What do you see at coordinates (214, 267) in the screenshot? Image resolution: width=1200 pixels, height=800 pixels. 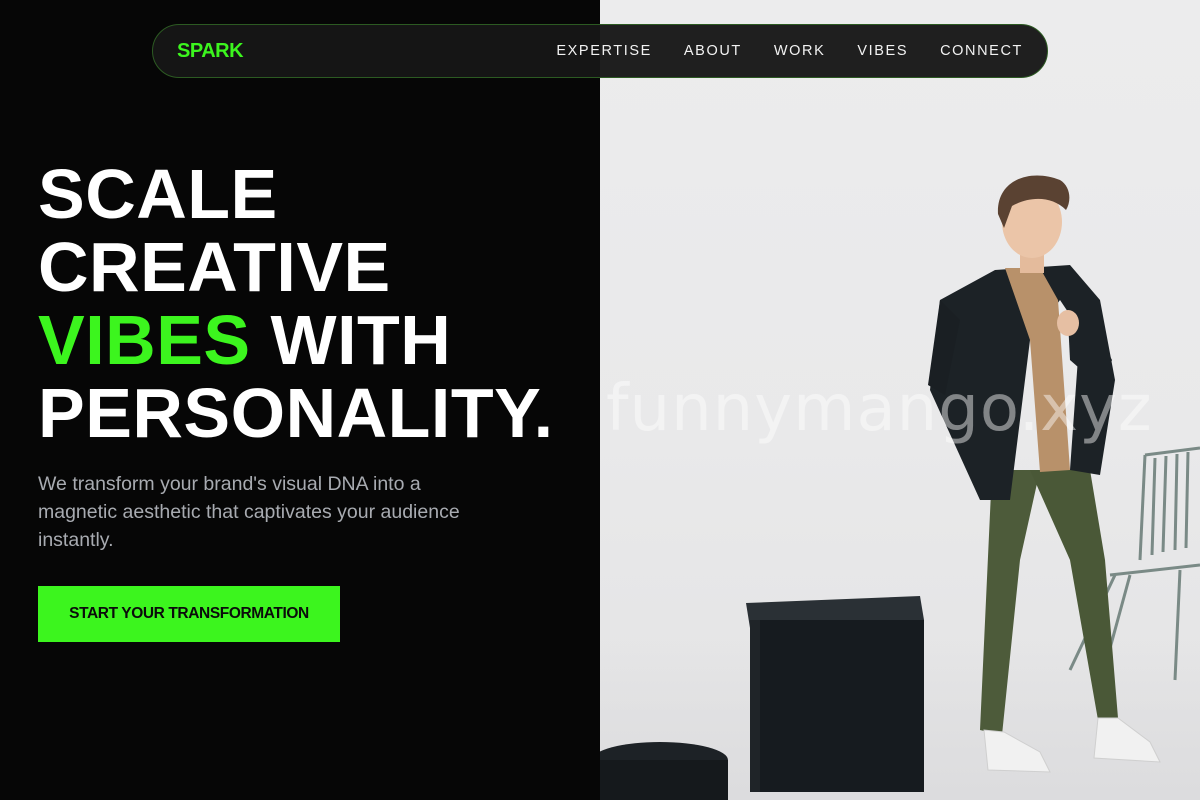 I see `headline-line-2: CREATIVE` at bounding box center [214, 267].